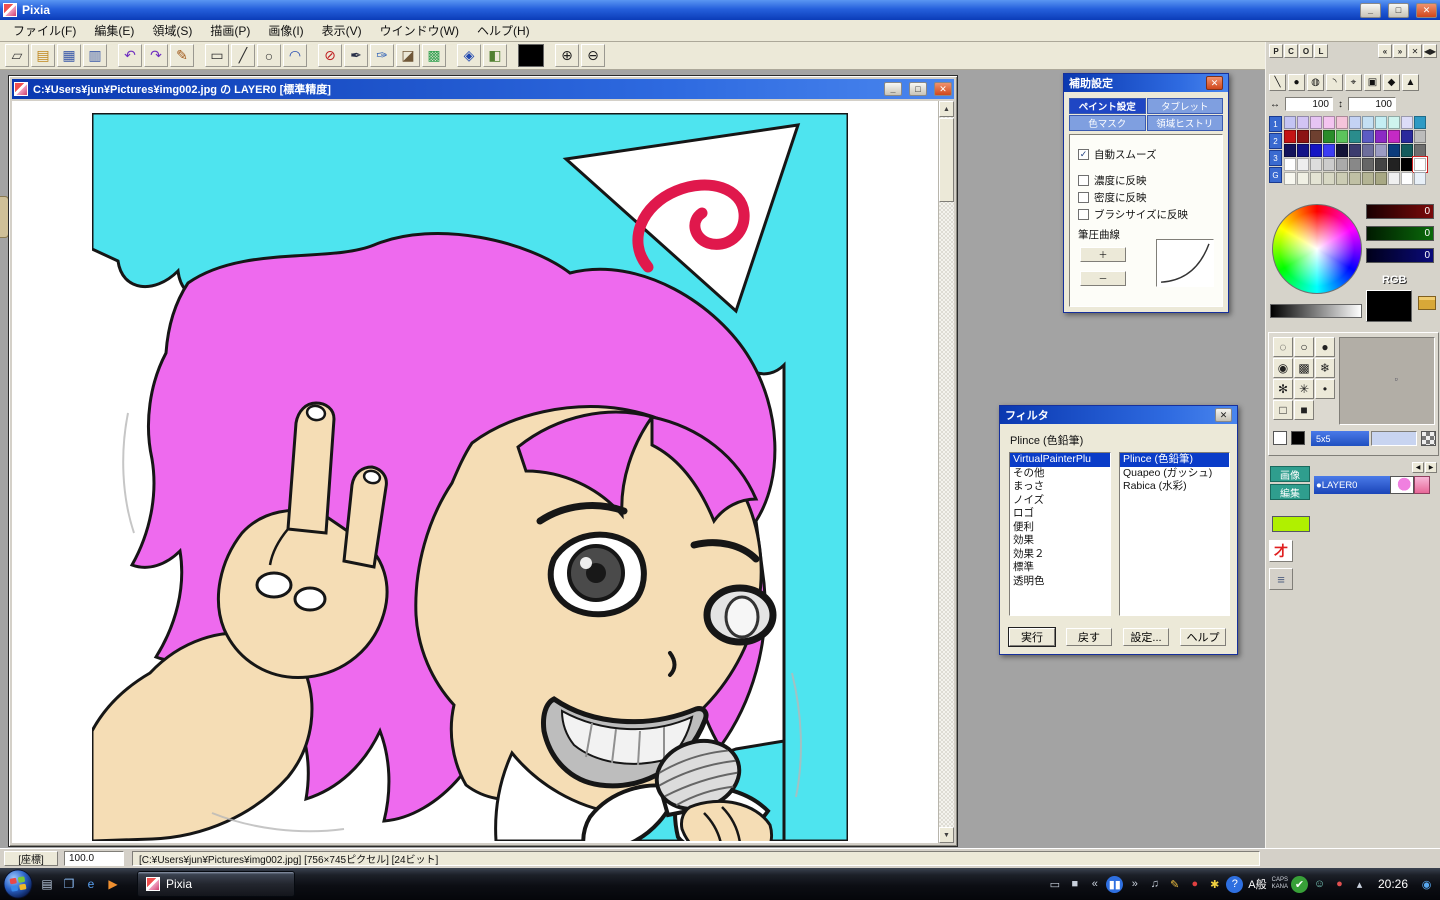 This screenshot has width=1440, height=900. What do you see at coordinates (495, 55) in the screenshot?
I see `gradient-tool-icon: ◧` at bounding box center [495, 55].